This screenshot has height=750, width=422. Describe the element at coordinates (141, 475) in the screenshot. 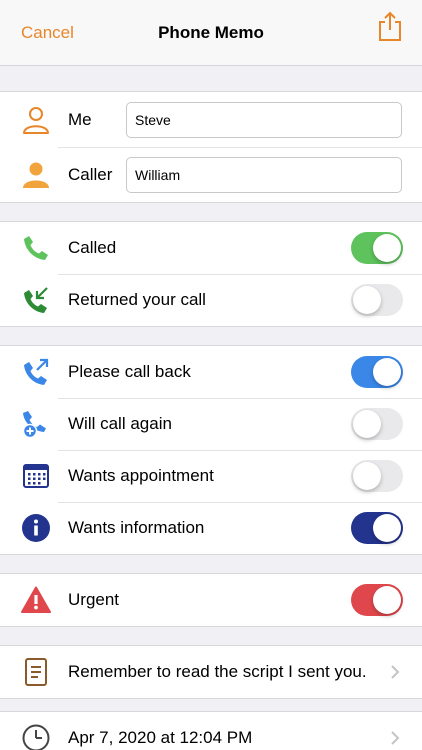

I see `appointment-label: Wants appointment` at that location.